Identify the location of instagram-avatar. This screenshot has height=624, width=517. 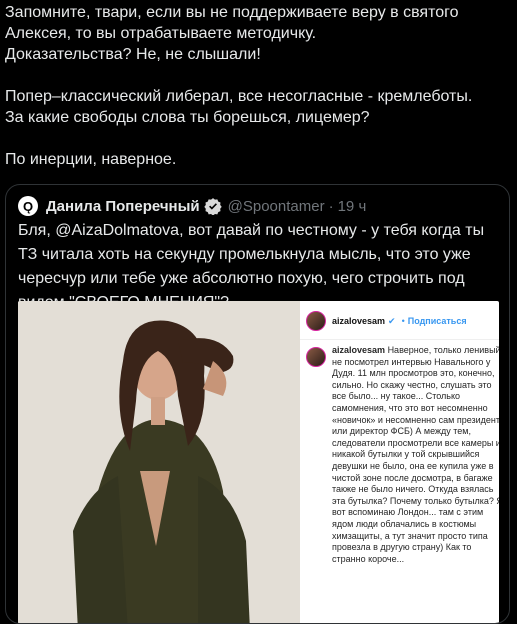
(316, 321).